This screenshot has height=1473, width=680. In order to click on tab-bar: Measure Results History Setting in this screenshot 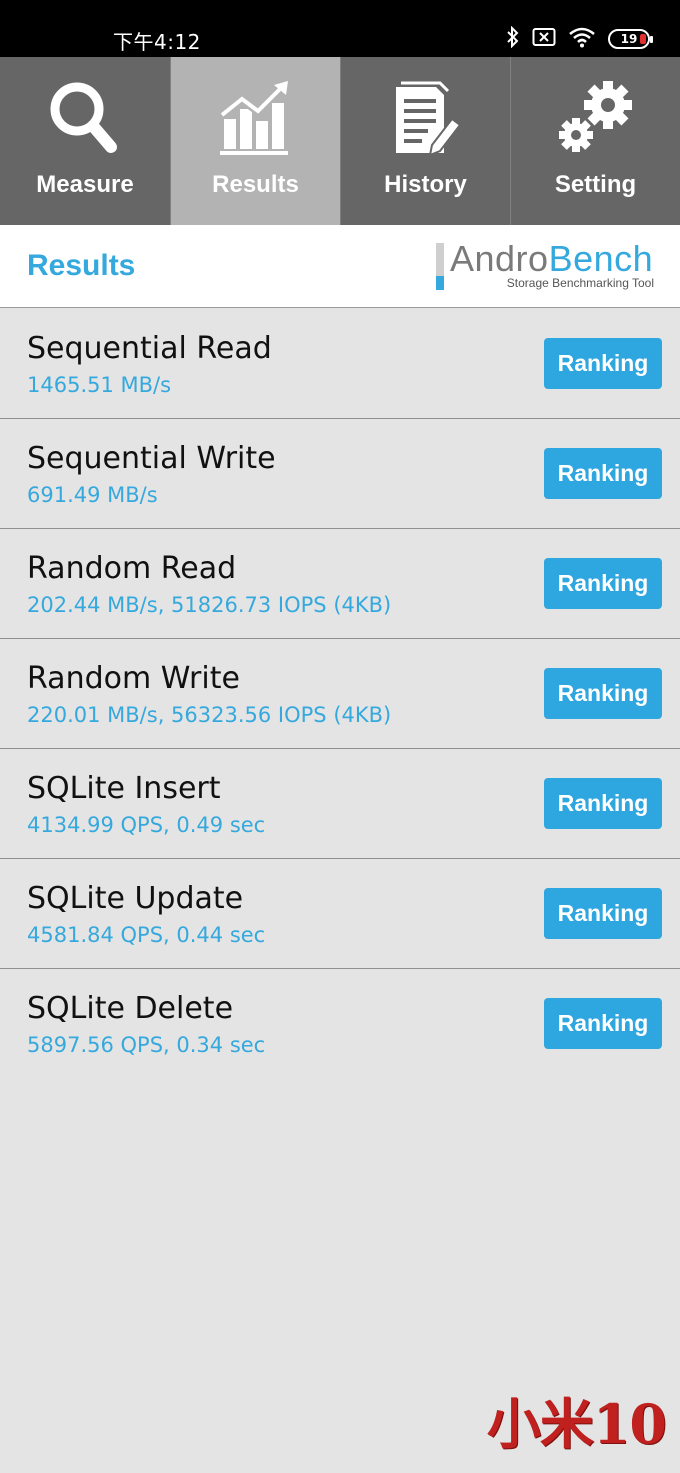, I will do `click(340, 141)`.